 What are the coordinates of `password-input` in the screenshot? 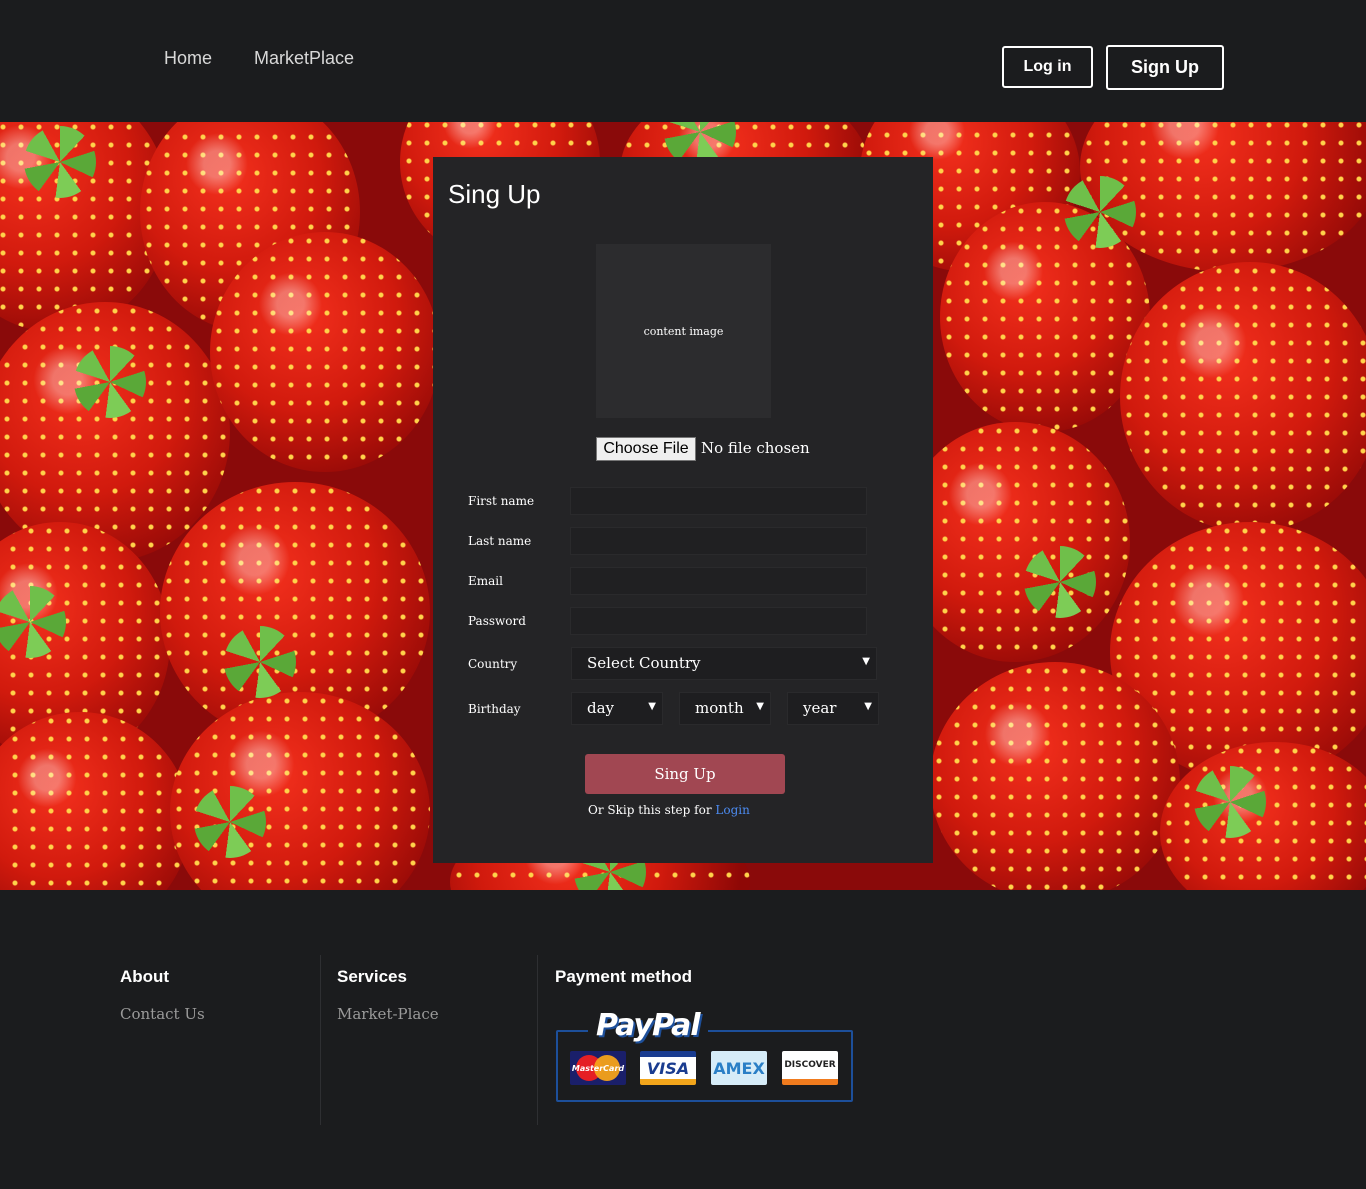 It's located at (718, 621).